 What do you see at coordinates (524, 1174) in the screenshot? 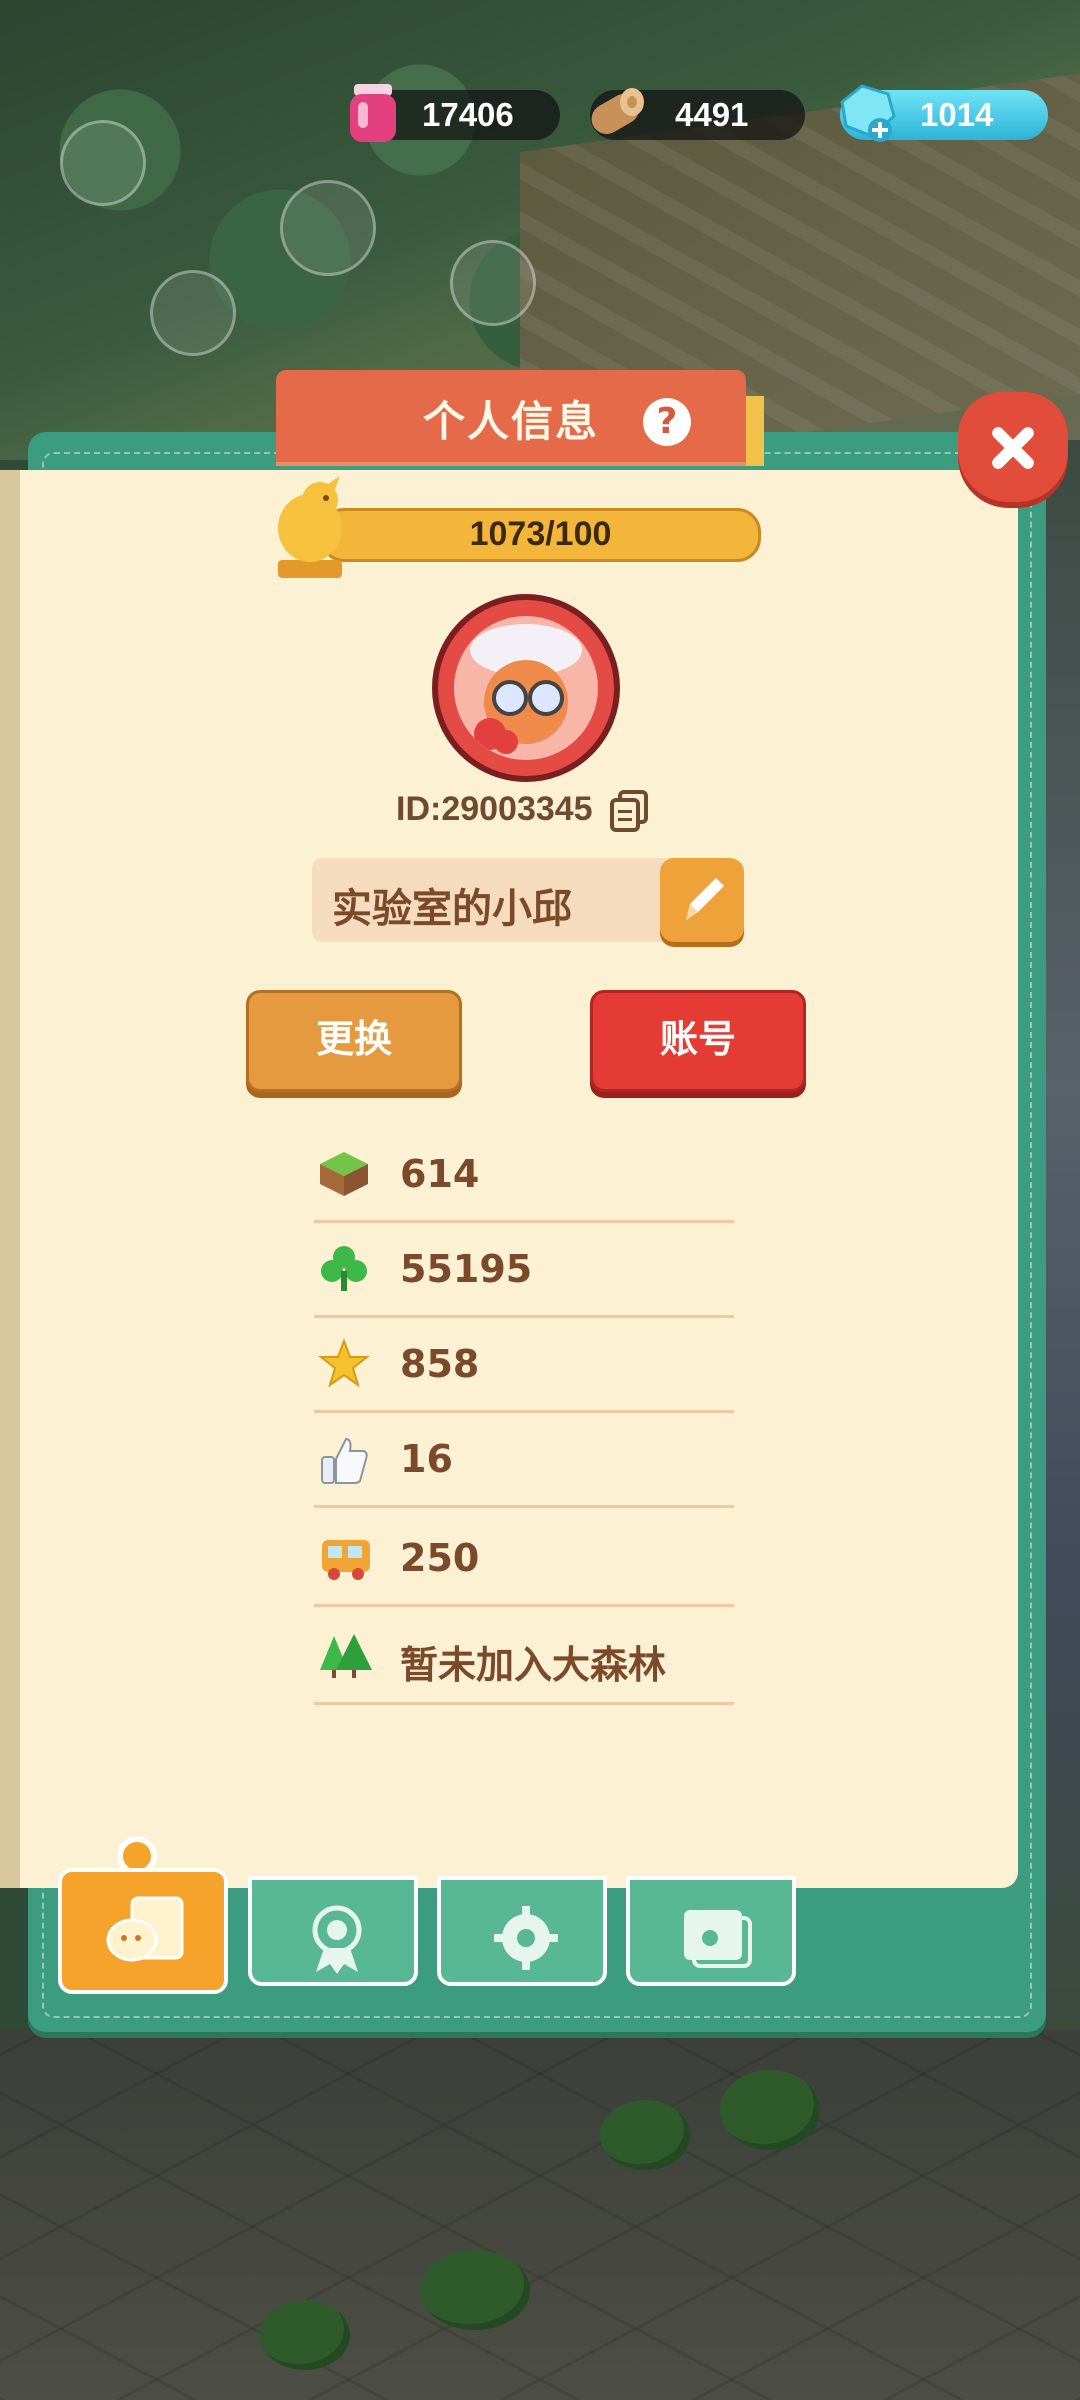
I see `stat-row-land: 614` at bounding box center [524, 1174].